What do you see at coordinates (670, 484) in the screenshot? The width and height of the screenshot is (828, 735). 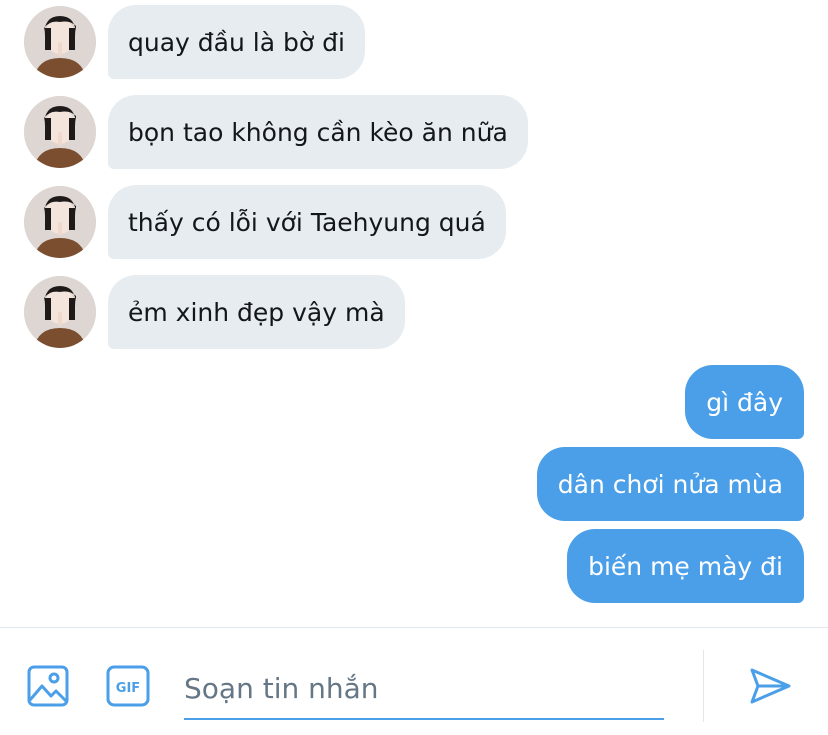 I see `outgoing-message-bubble: dân chơi nửa mùa` at bounding box center [670, 484].